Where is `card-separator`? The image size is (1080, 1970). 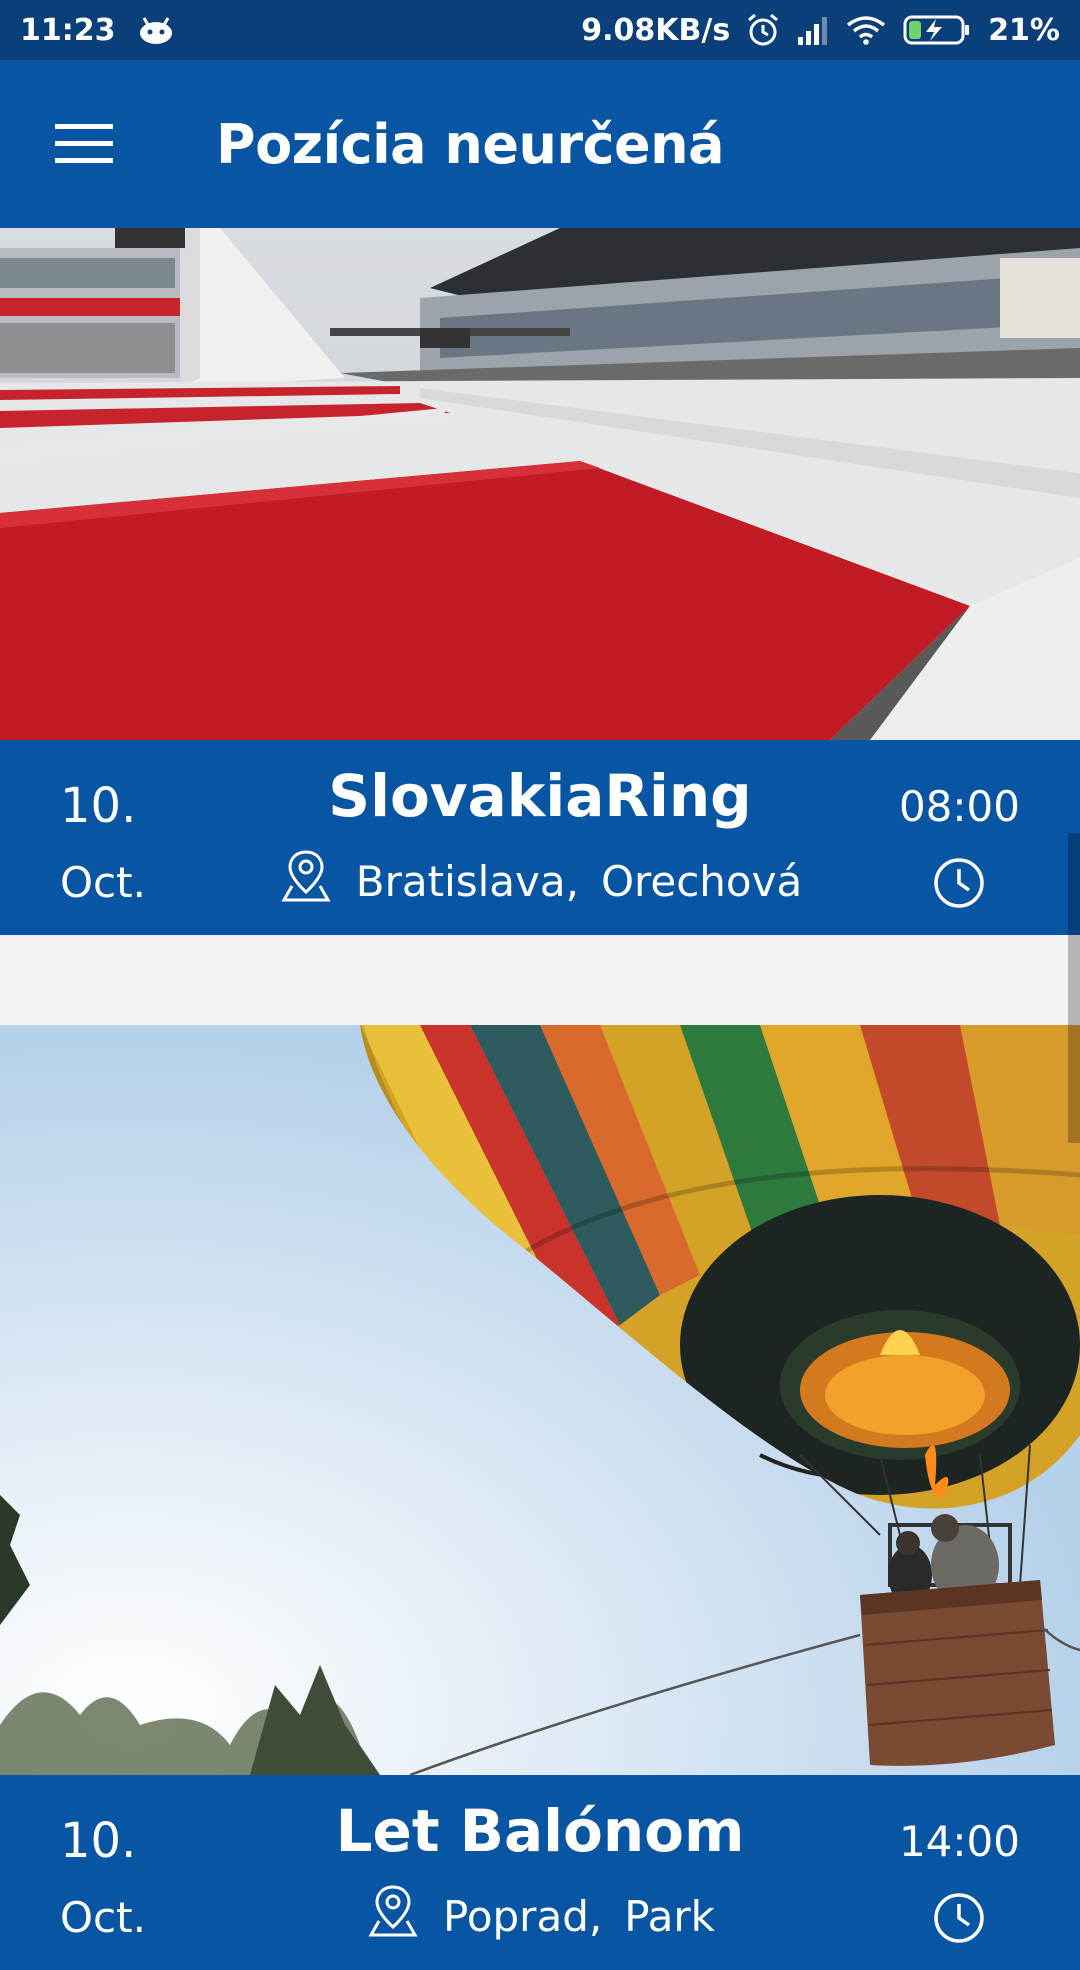
card-separator is located at coordinates (540, 980).